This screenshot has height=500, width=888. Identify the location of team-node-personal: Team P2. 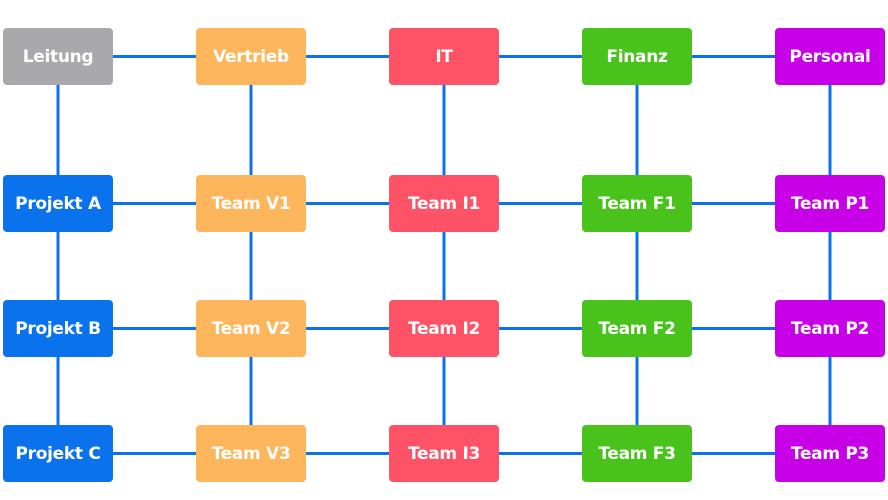
(830, 328).